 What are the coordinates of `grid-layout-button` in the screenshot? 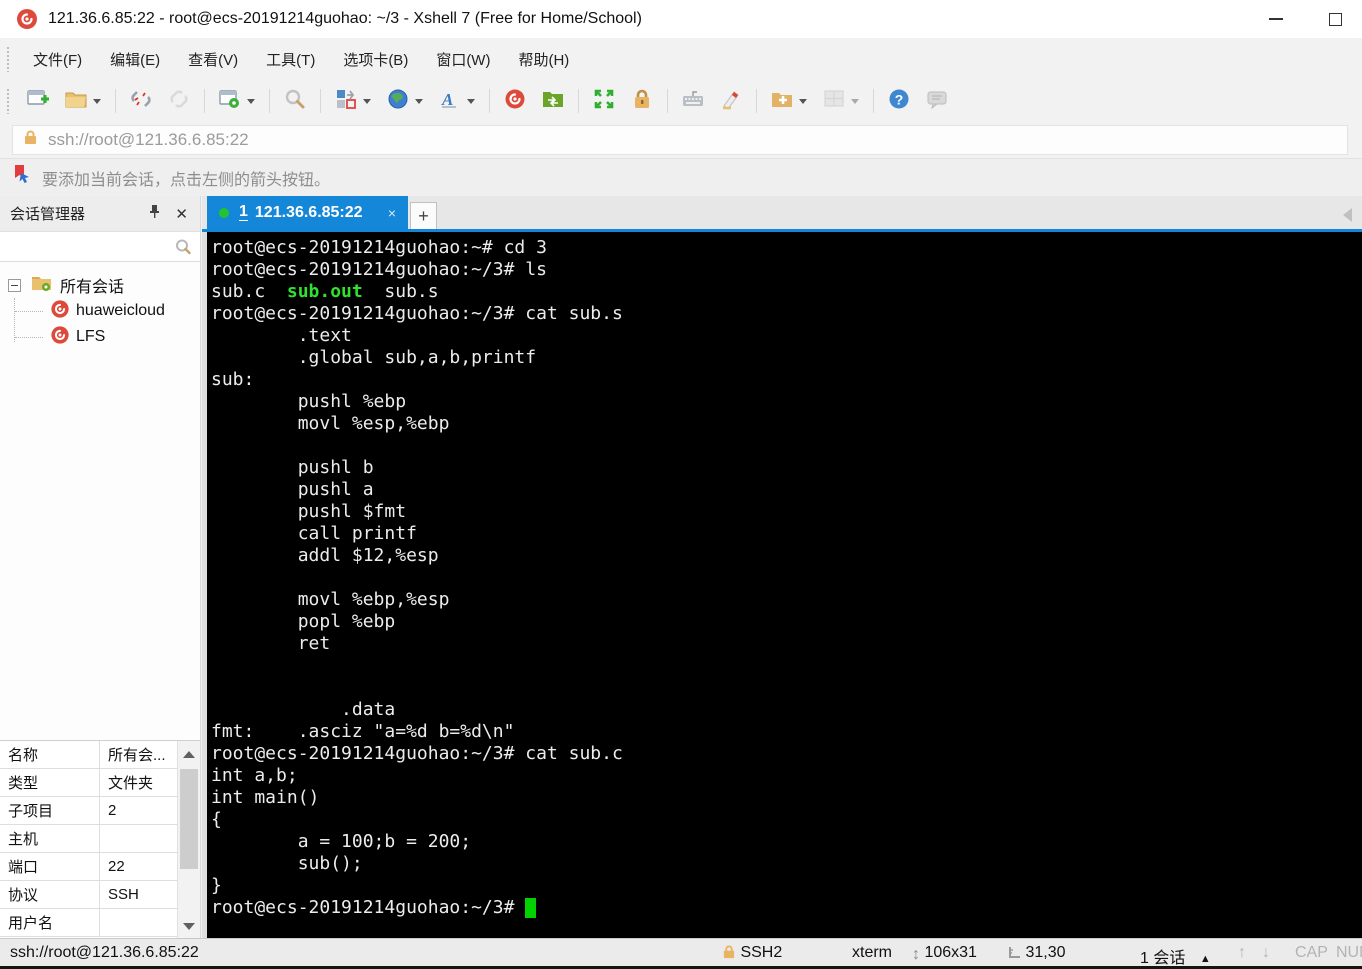 It's located at (841, 101).